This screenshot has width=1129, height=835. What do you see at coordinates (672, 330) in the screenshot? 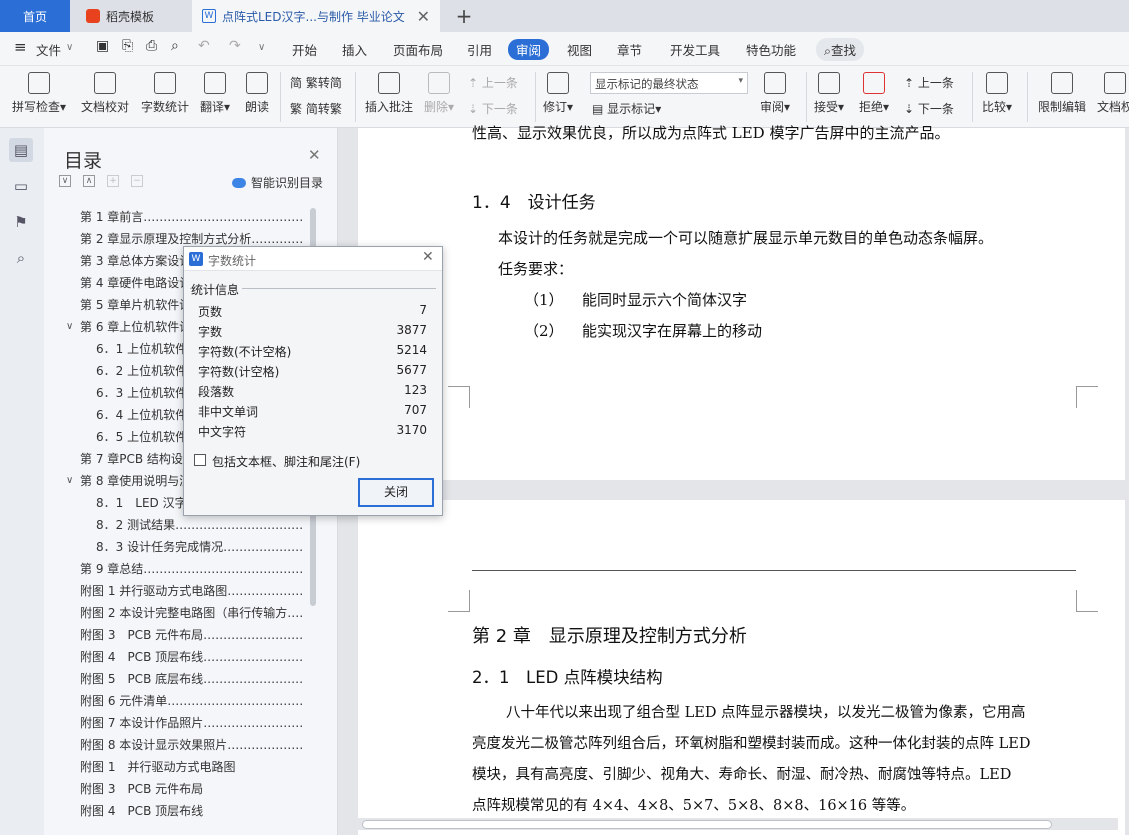
I see `list-item: 能实现汉字在屏幕上的移动` at bounding box center [672, 330].